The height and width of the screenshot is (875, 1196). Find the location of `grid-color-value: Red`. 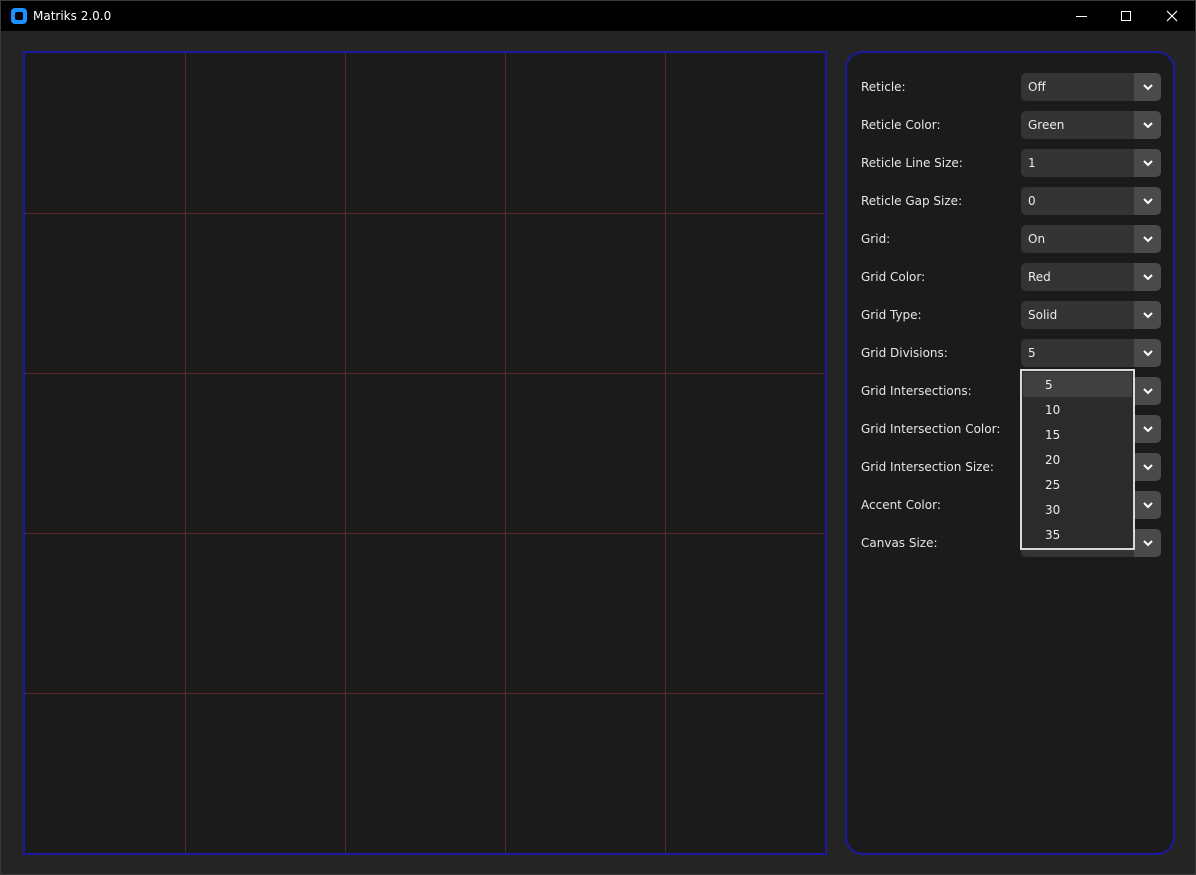

grid-color-value: Red is located at coordinates (1039, 277).